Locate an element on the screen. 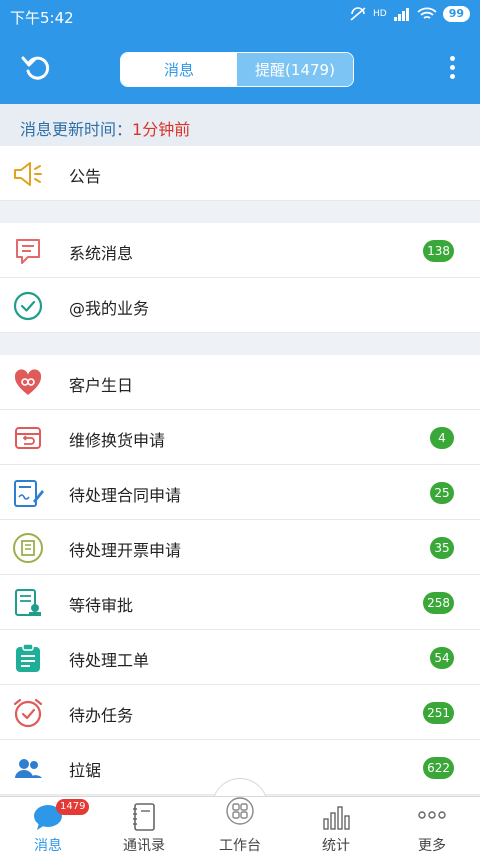 This screenshot has width=480, height=853. bottom-tab-bar: 1479 消息 通讯录 工作台 统计 更多 is located at coordinates (240, 824).